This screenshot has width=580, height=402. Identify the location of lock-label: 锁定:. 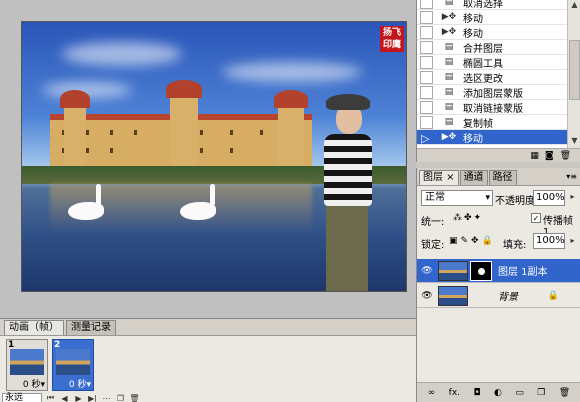
(433, 245).